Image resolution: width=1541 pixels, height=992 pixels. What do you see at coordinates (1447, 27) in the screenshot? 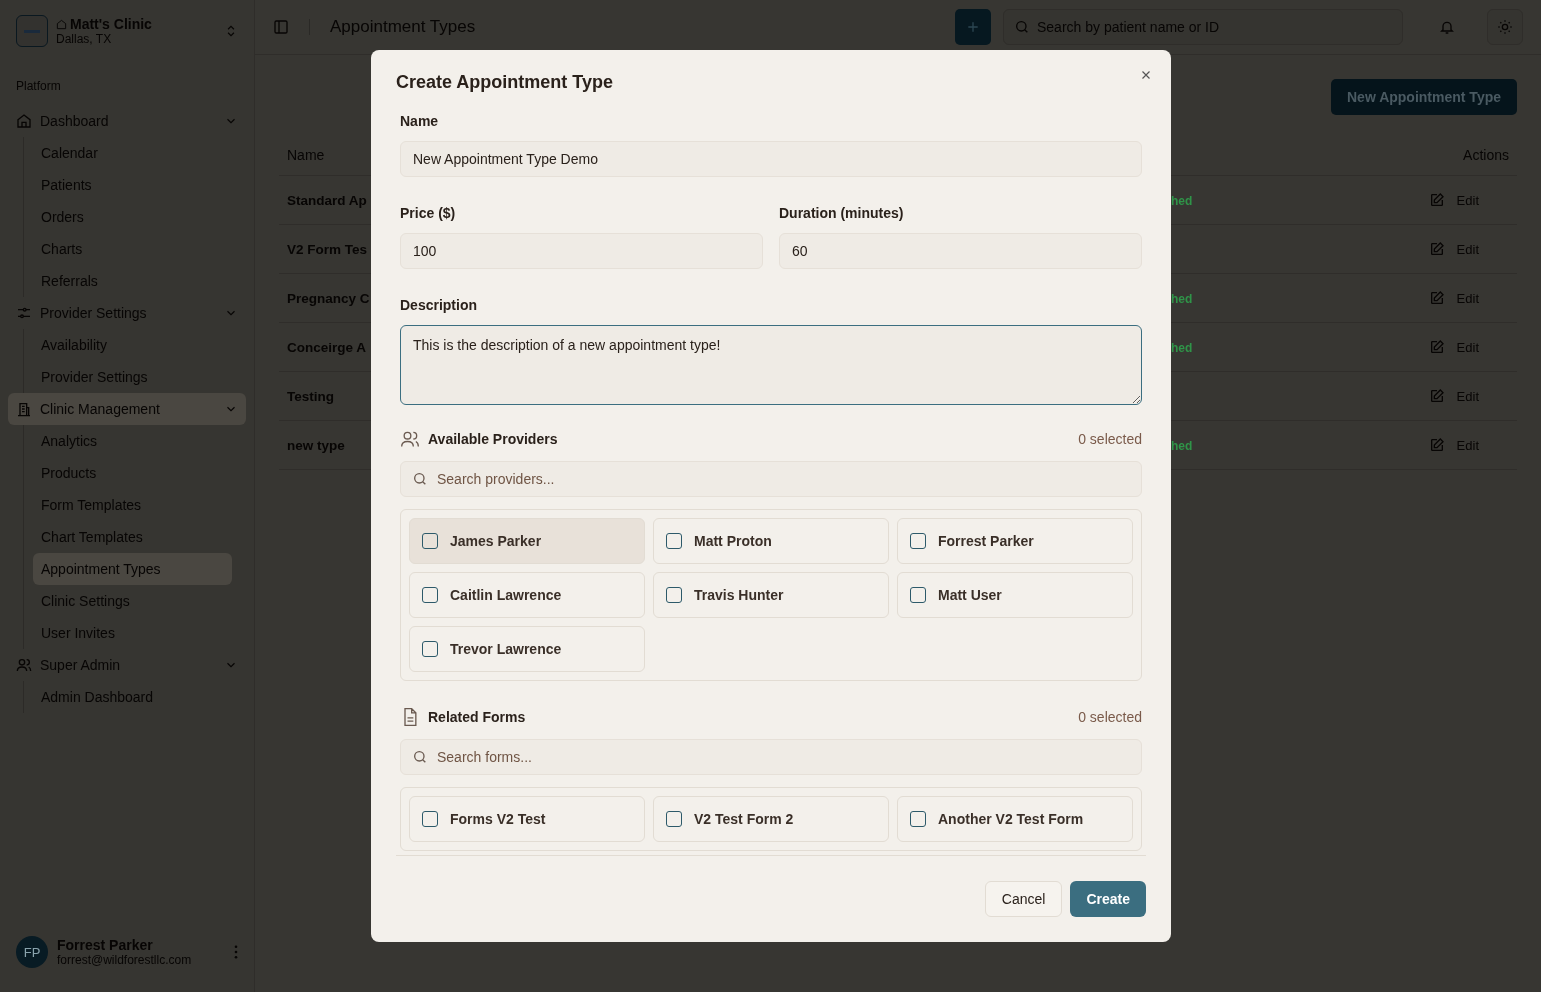
I see `bell-icon` at bounding box center [1447, 27].